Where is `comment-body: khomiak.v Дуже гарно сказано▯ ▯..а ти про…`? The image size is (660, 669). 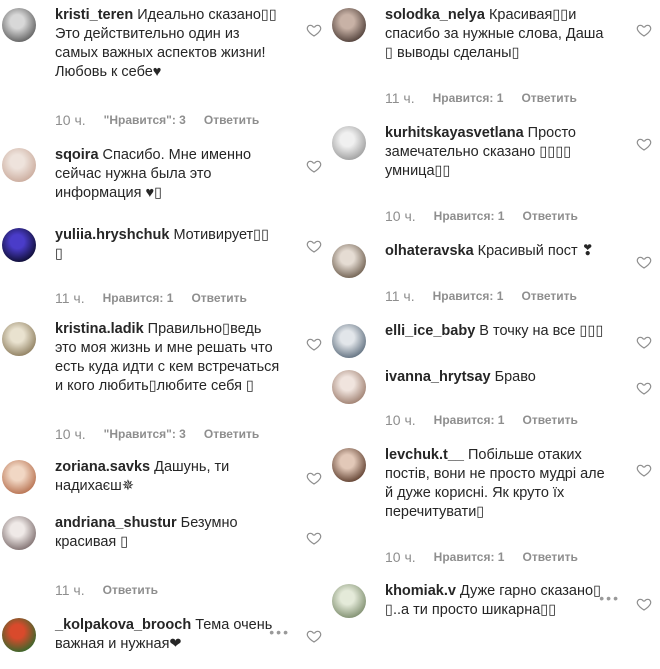 comment-body: khomiak.v Дуже гарно сказано▯ ▯..а ти про… is located at coordinates (502, 601).